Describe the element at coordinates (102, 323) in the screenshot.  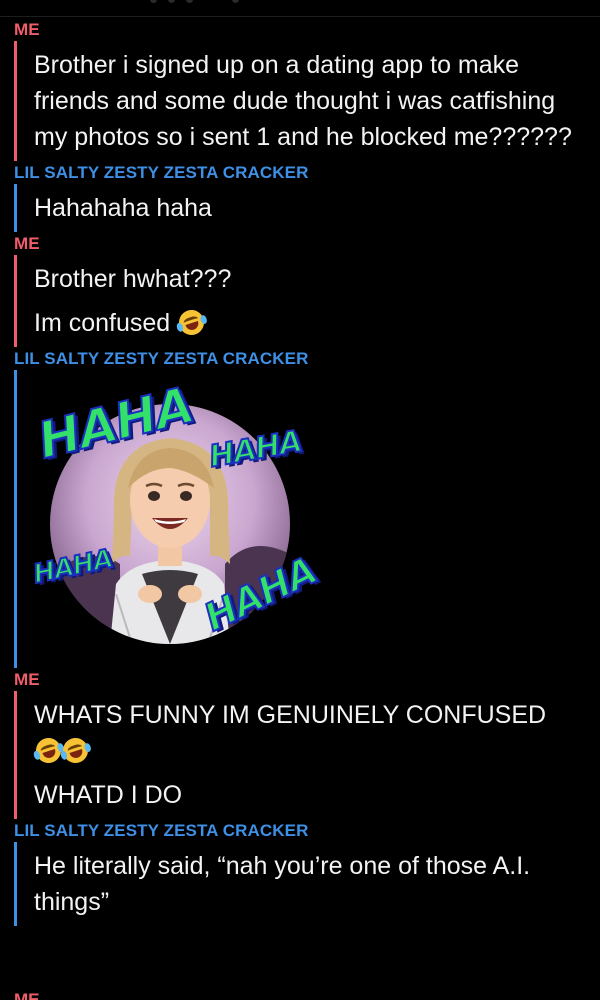
I see `chat-message-text: Im confused` at that location.